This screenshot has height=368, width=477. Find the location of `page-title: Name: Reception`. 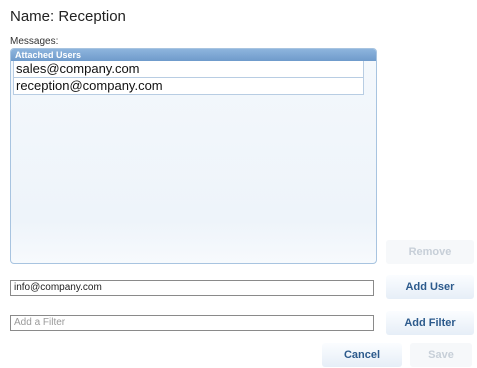

page-title: Name: Reception is located at coordinates (68, 16).